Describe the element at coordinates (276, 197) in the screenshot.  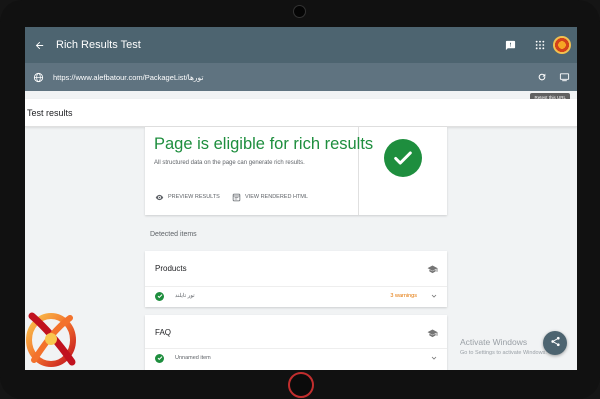
I see `view-rendered-html-label: VIEW RENDERED HTML` at that location.